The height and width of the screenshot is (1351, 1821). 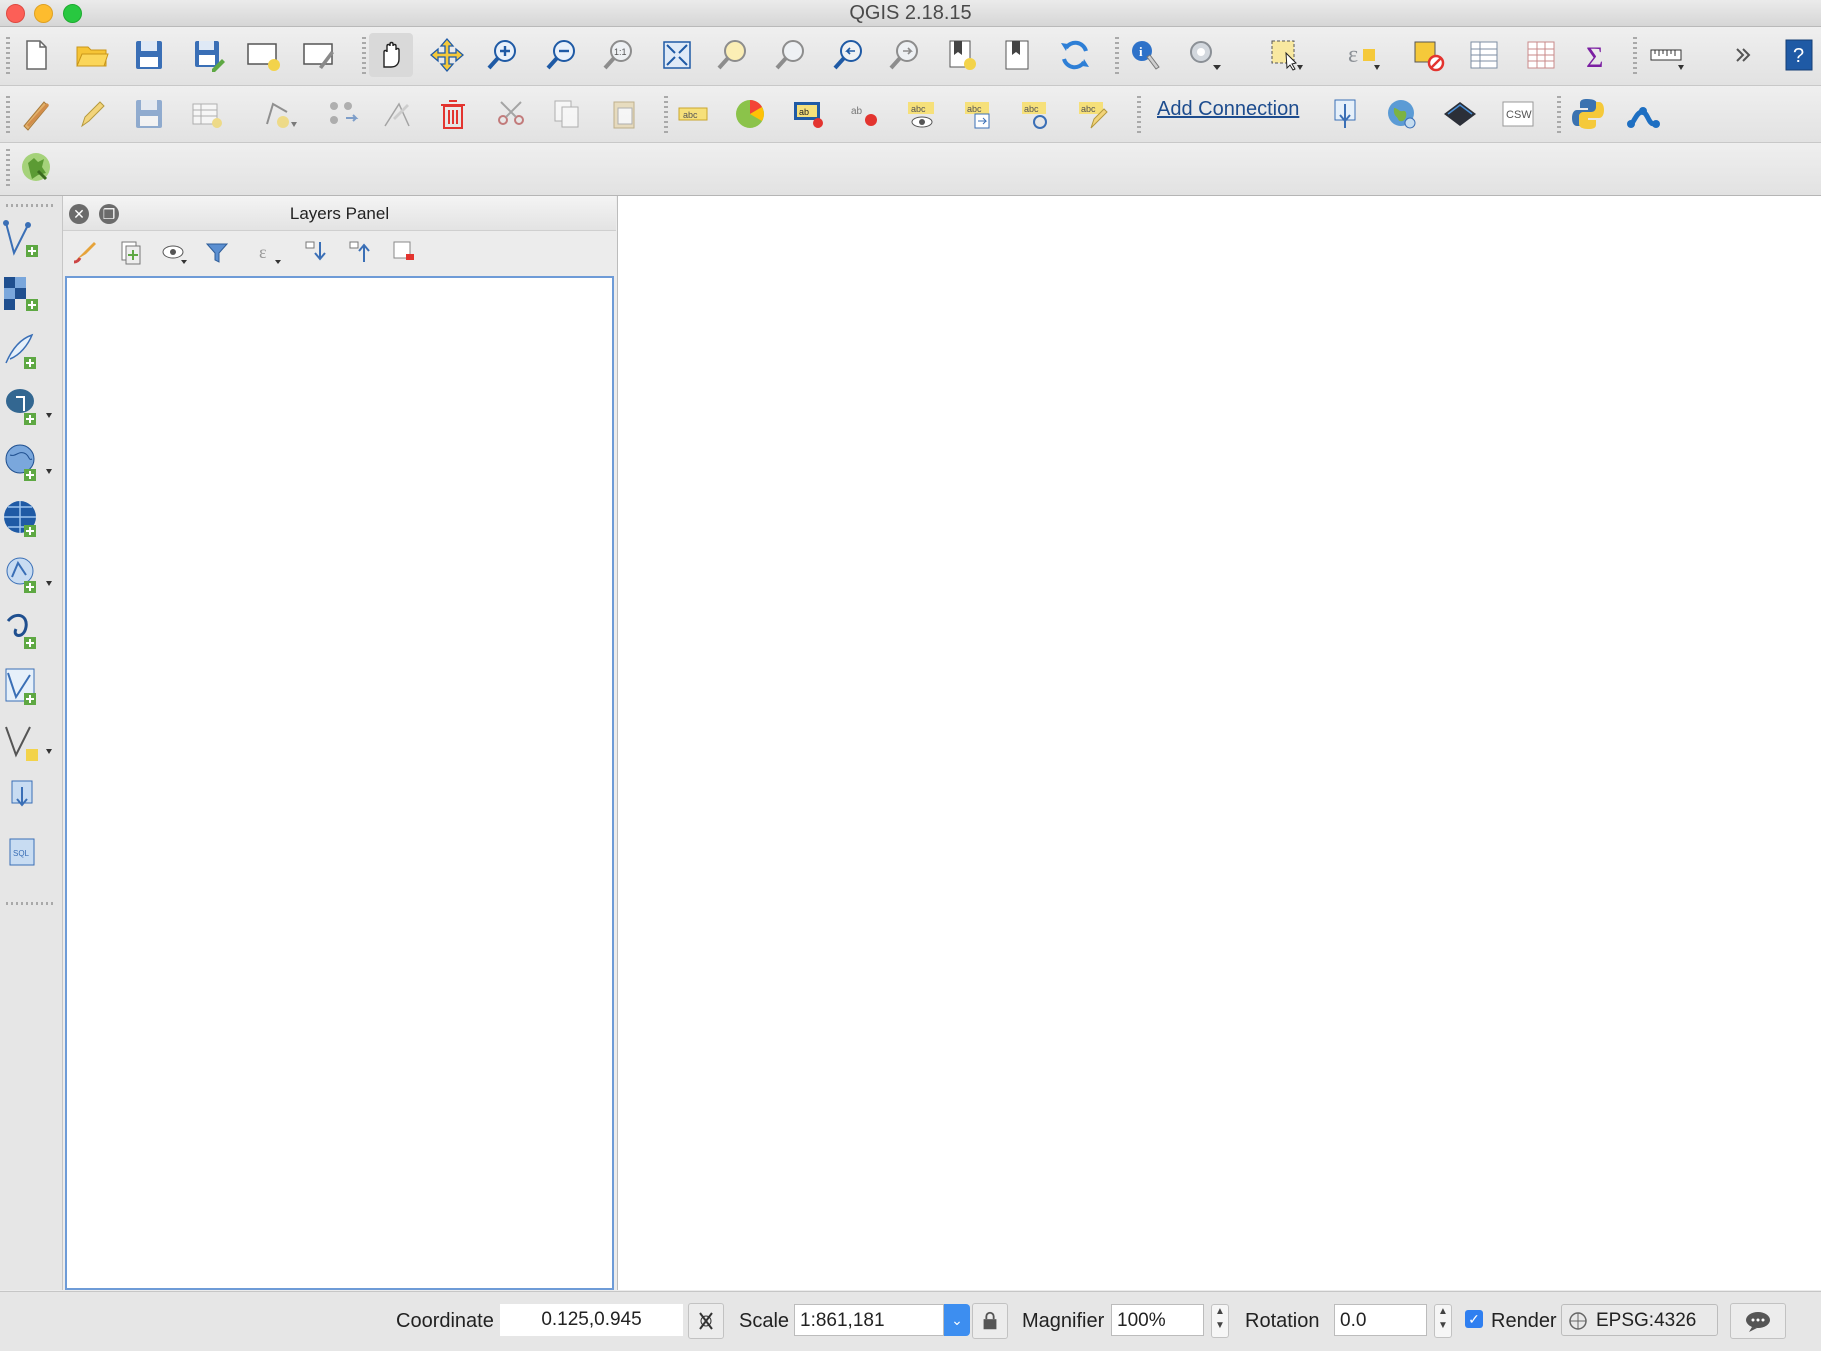 What do you see at coordinates (1205, 55) in the screenshot?
I see `run-action-icon` at bounding box center [1205, 55].